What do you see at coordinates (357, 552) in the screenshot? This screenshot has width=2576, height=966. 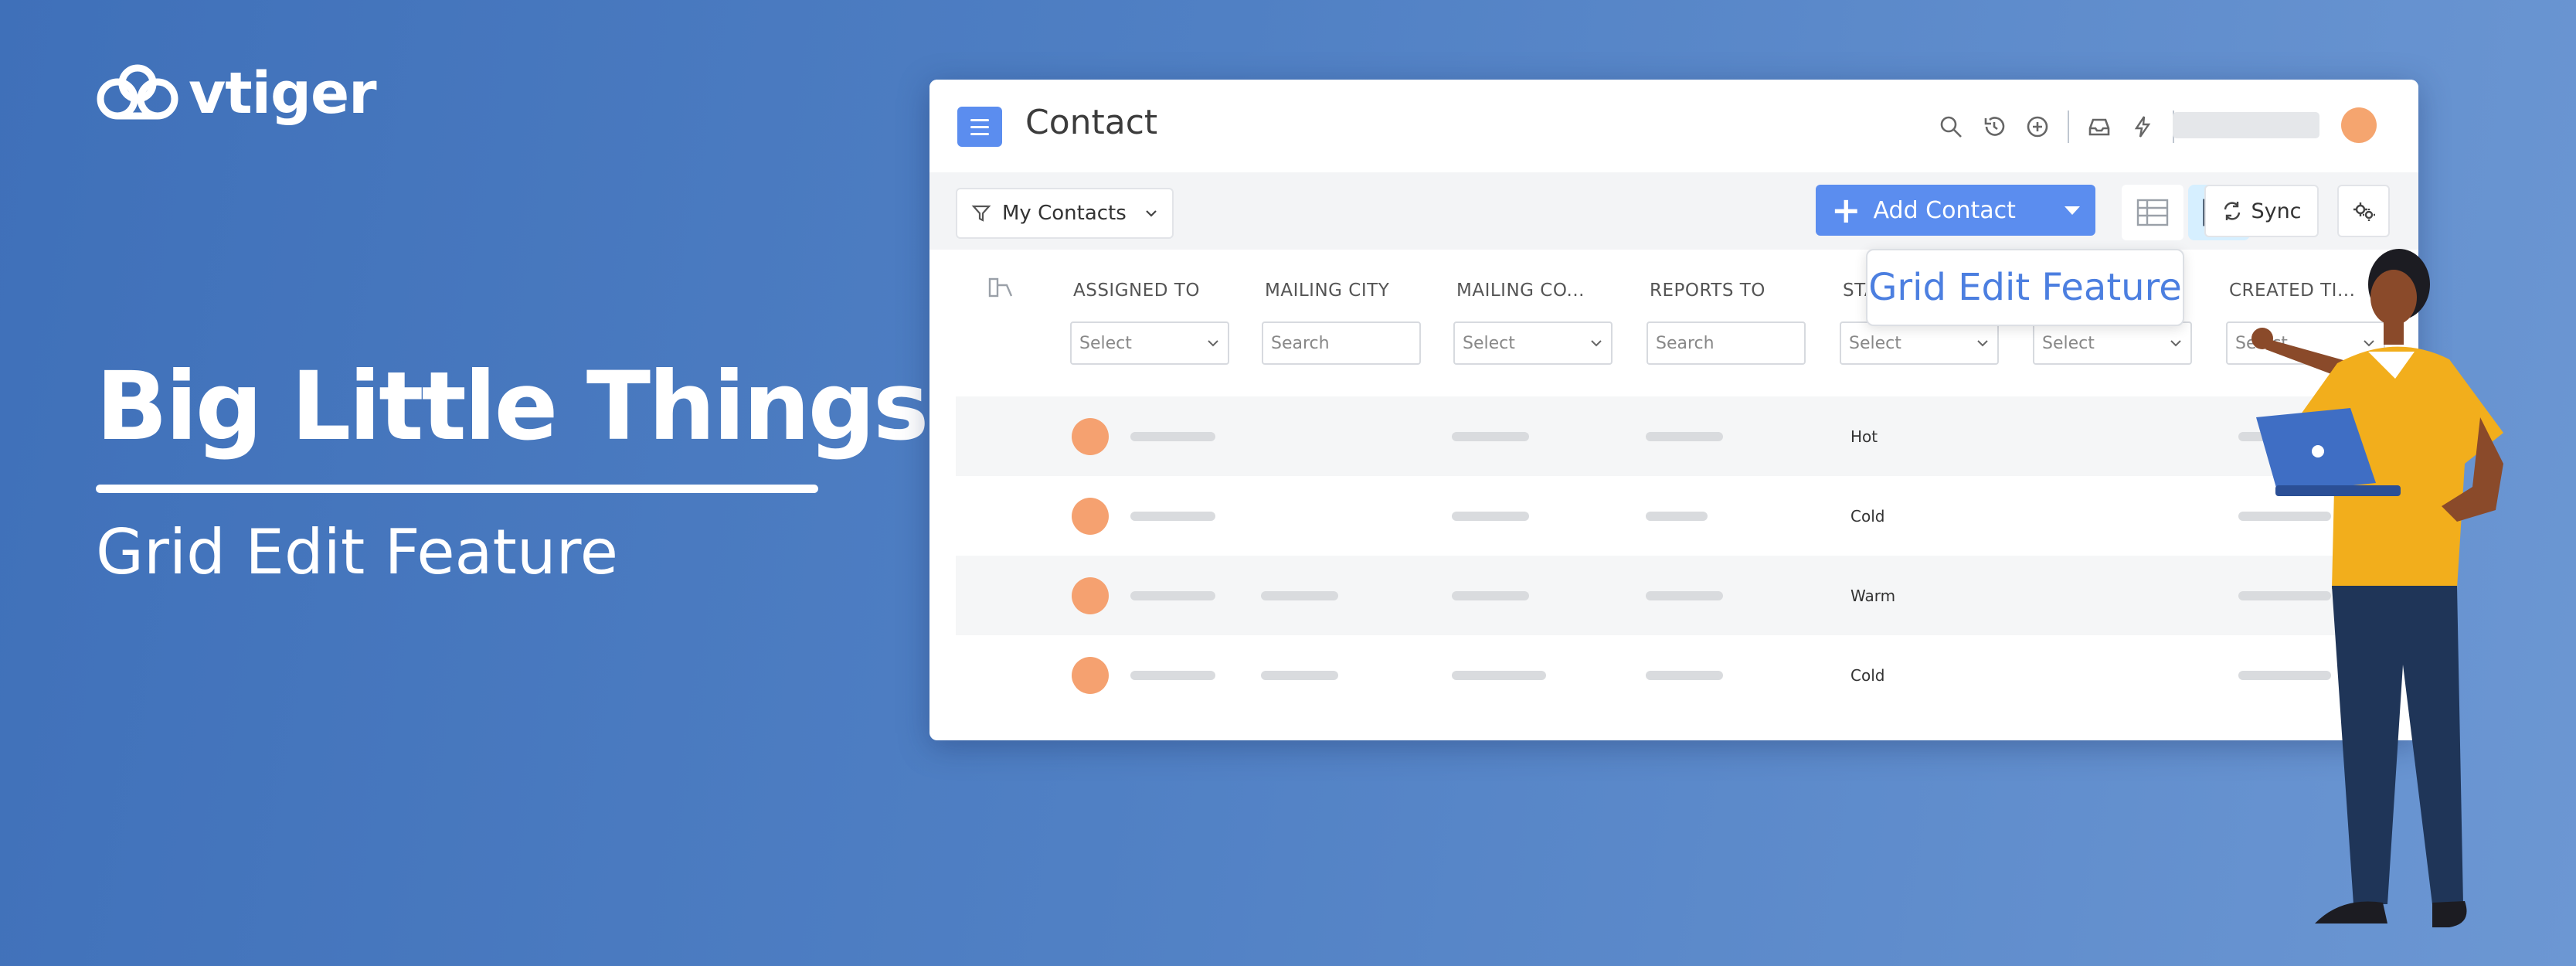 I see `hero-subline: Grid Edit Feature` at bounding box center [357, 552].